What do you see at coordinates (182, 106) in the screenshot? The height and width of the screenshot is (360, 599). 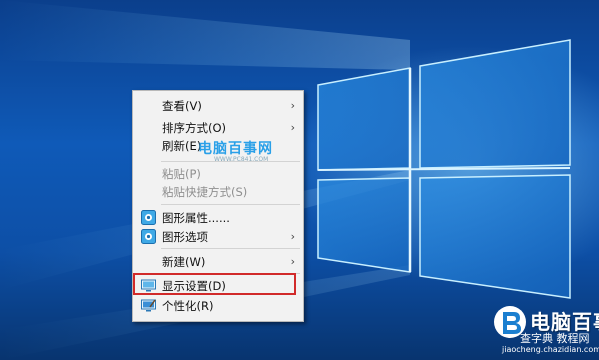 I see `menu-item-label: 查看(V)` at bounding box center [182, 106].